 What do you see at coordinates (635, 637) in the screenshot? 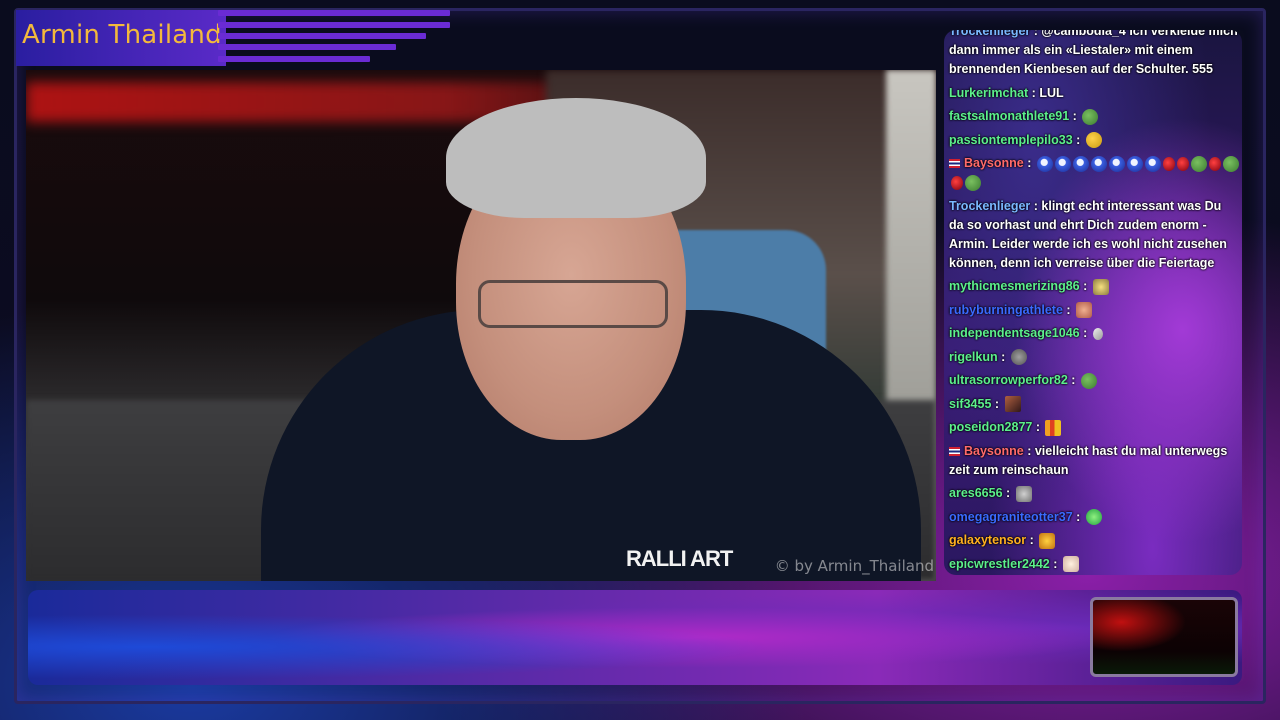
I see `bottom-banner` at bounding box center [635, 637].